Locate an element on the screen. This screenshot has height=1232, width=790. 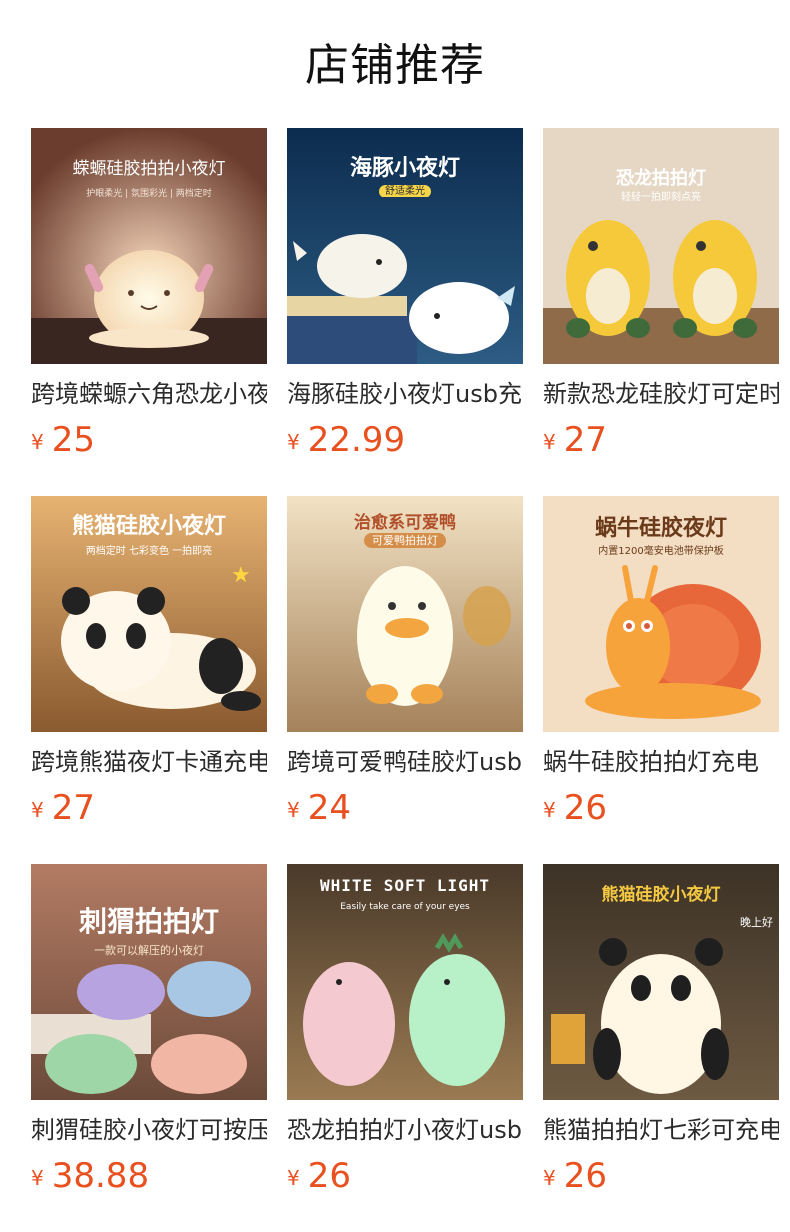
product-card: 治愈系可爱鸭 可爱鸭拍拍灯 跨境可爱鸭硅胶灯usb ¥24 is located at coordinates (405, 680).